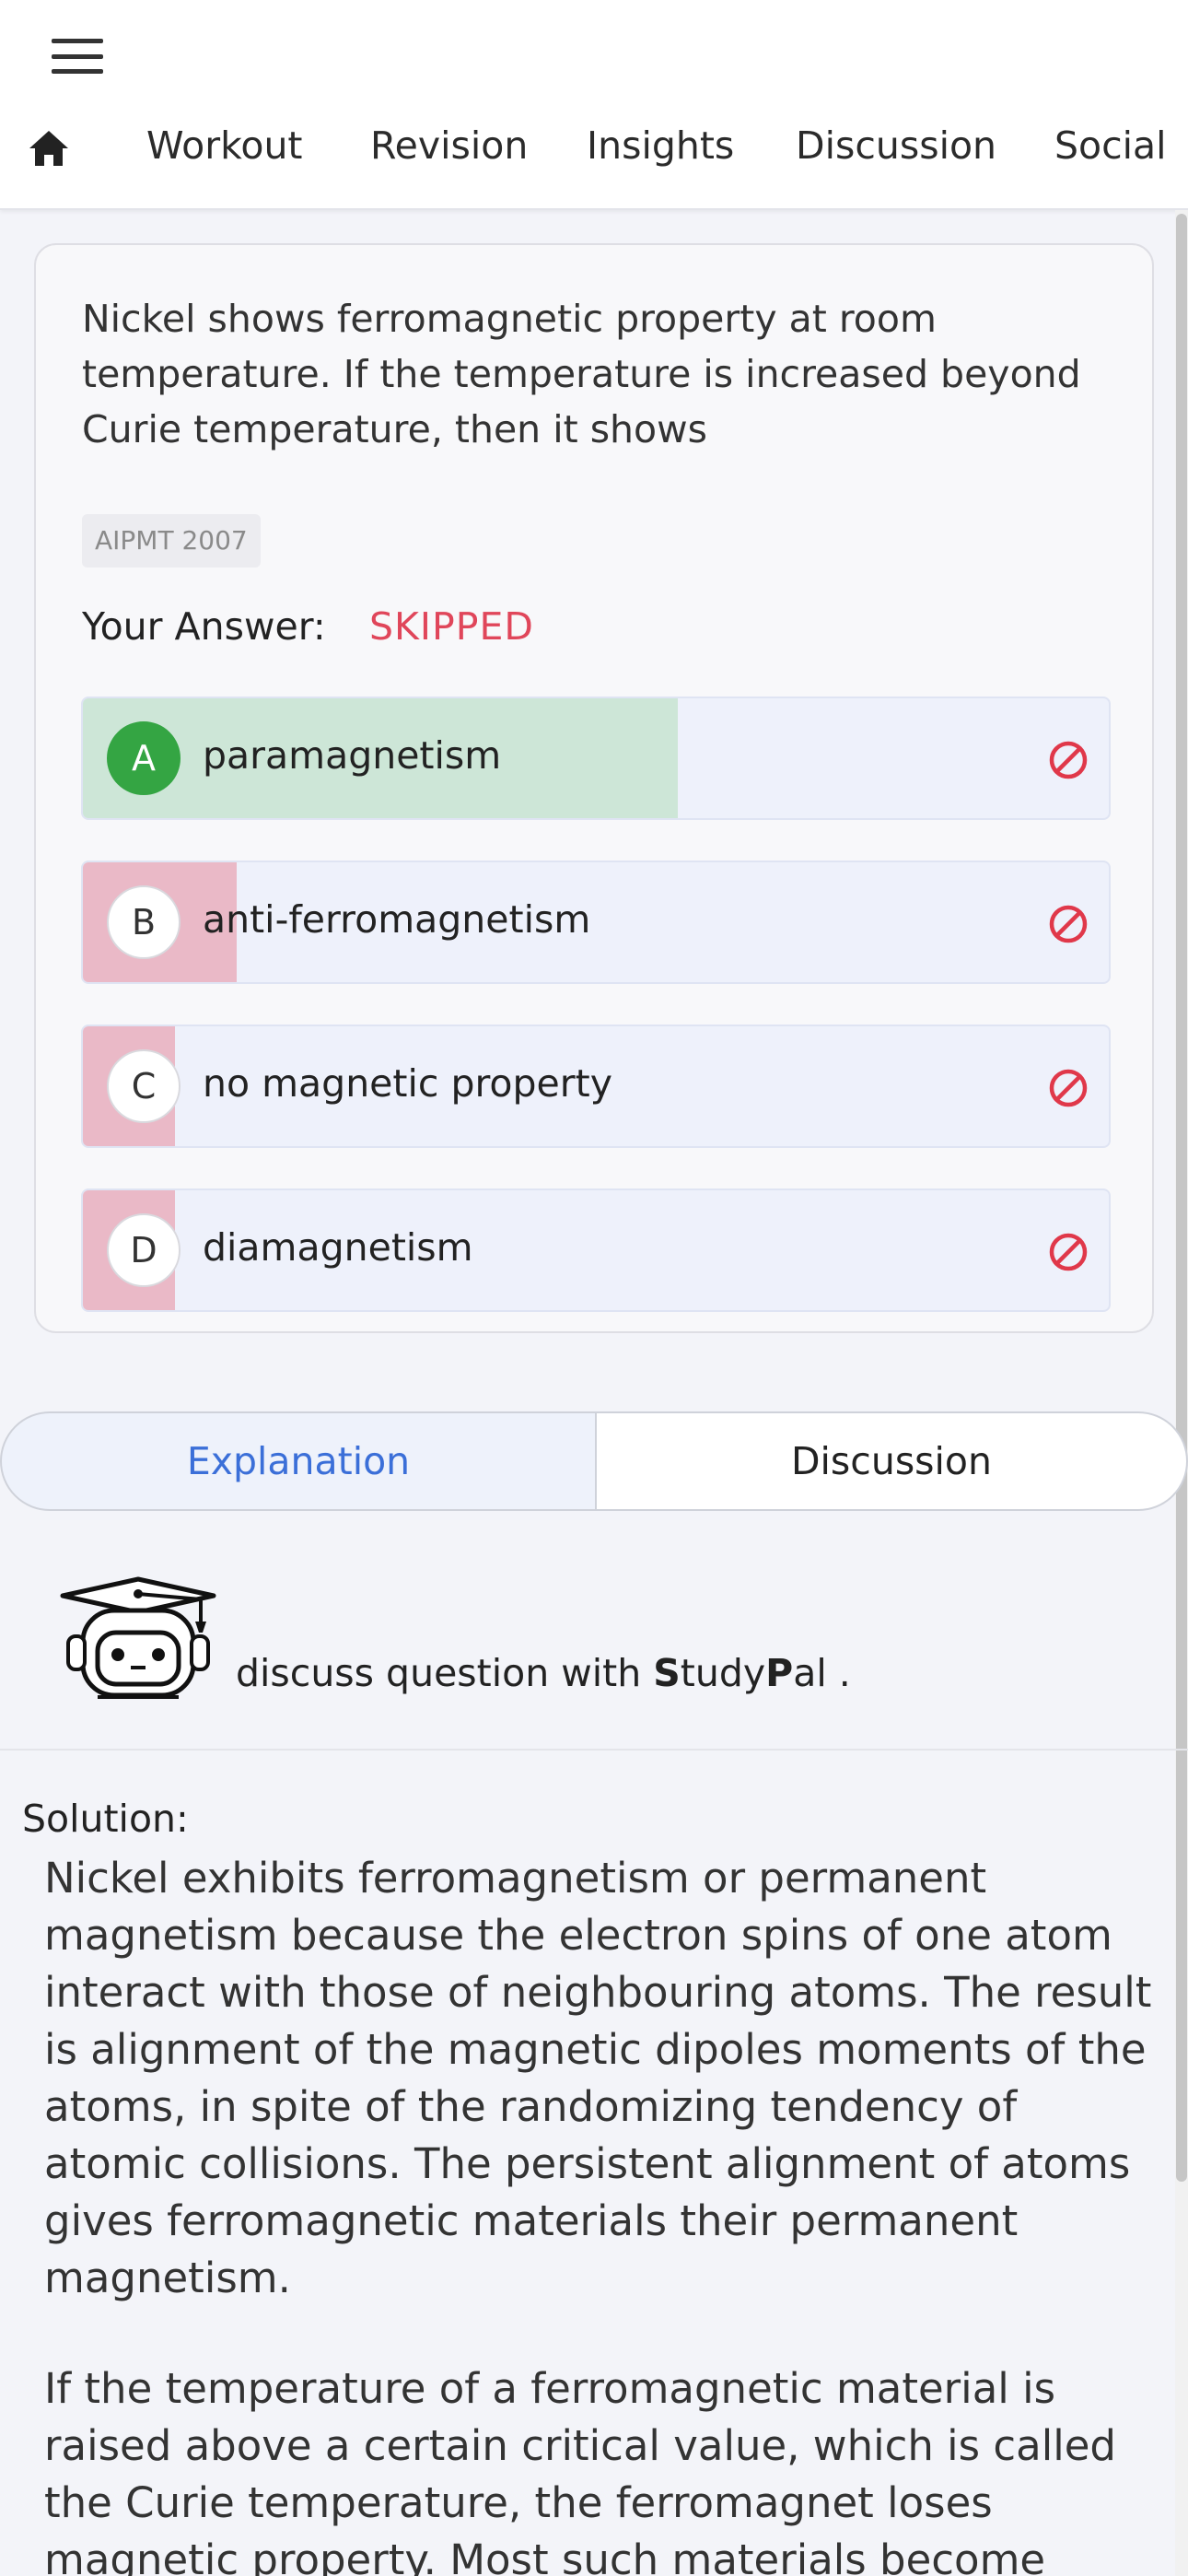  I want to click on scrollbar-thumb, so click(1181, 1198).